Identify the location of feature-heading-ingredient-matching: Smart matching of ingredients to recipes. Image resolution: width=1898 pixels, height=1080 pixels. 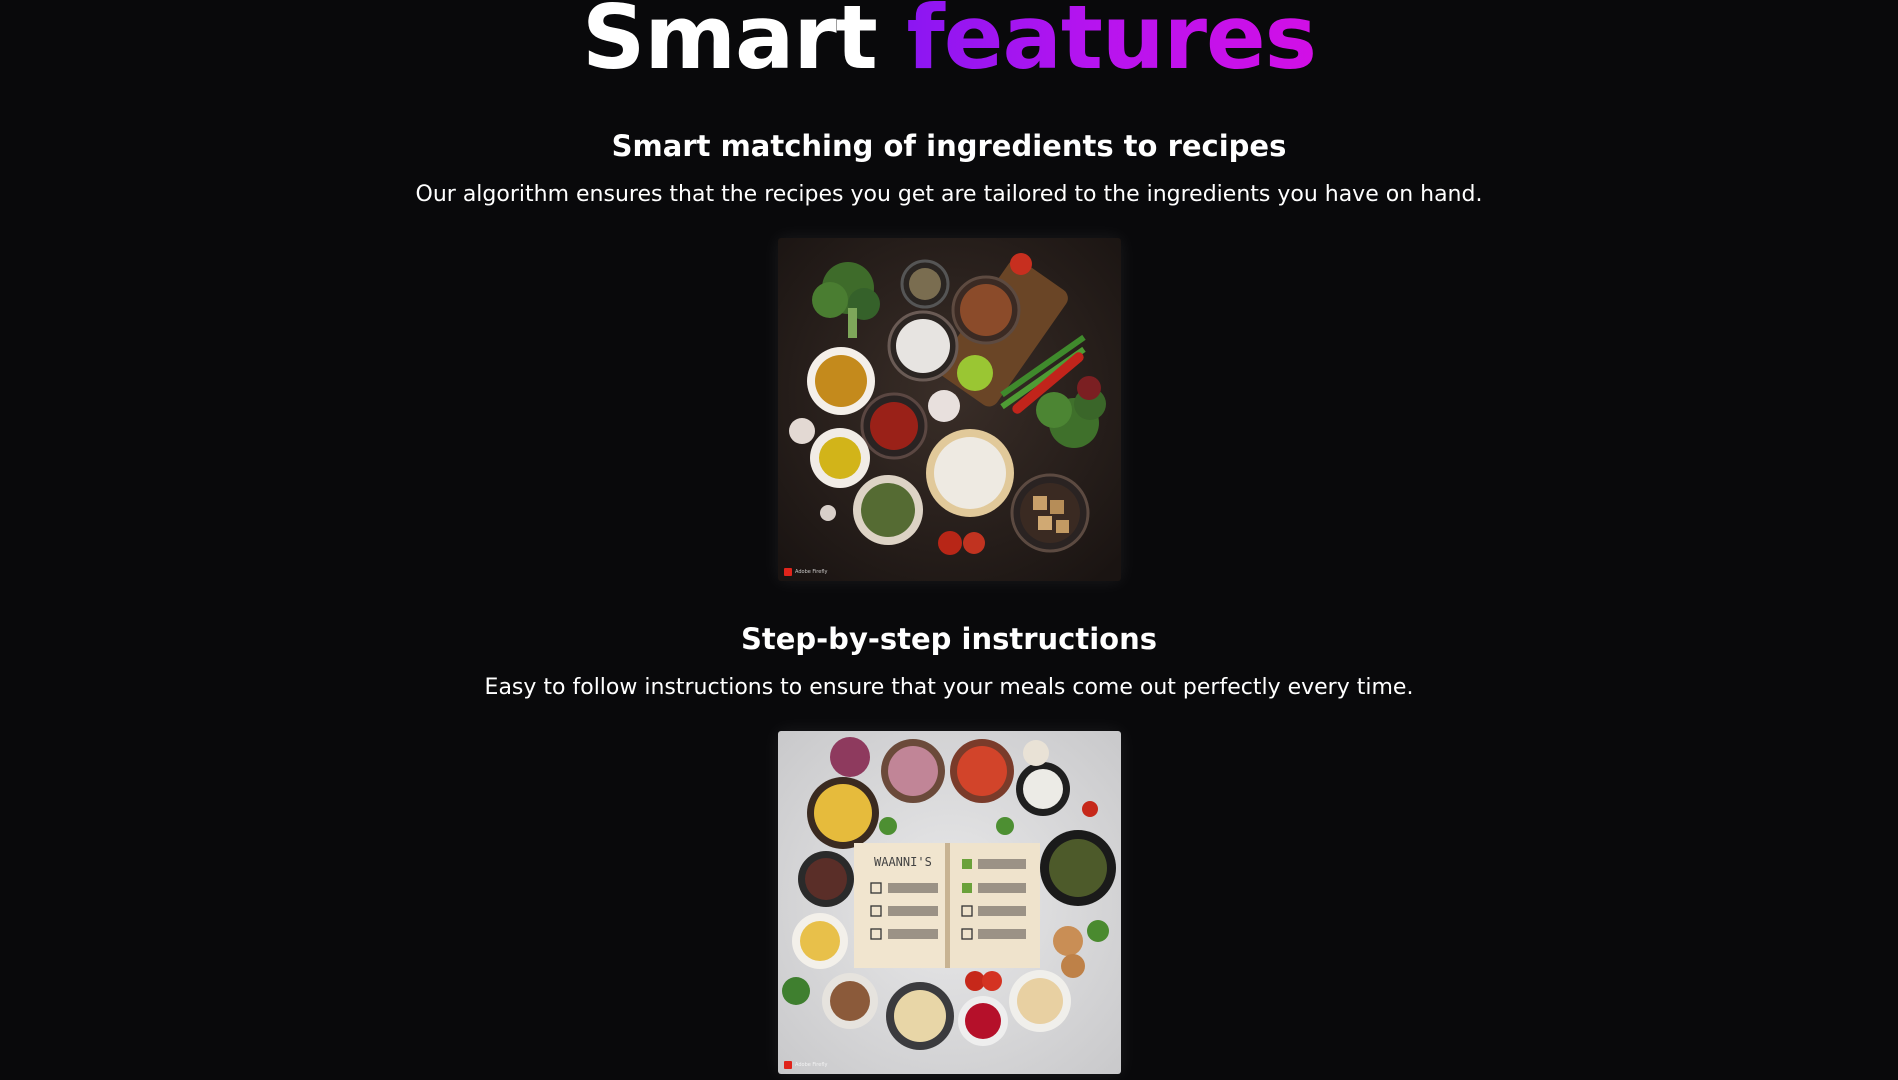
(949, 146).